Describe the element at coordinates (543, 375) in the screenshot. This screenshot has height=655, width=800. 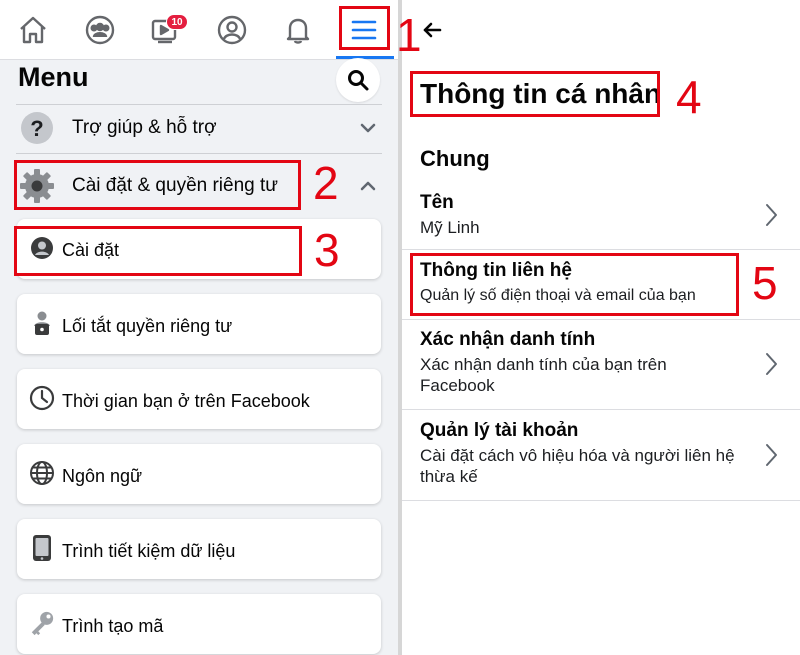
I see `list-item-subtitle: Xác nhận danh tính của bạn trên Facebook` at that location.